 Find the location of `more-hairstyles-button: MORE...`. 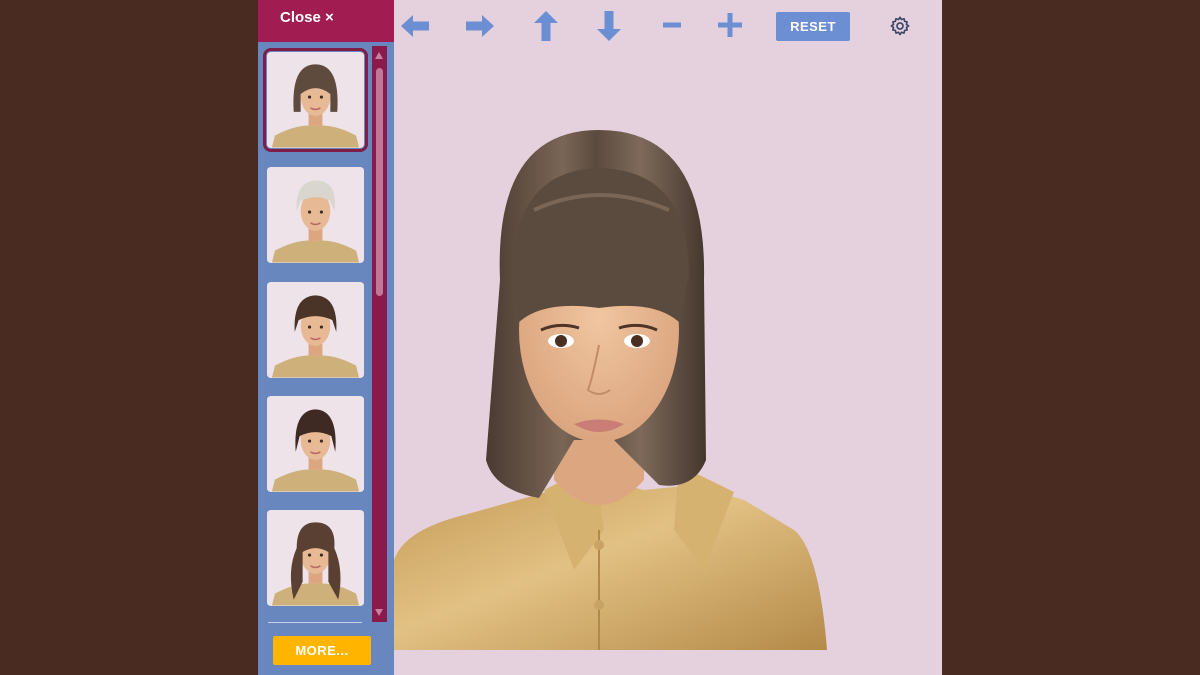

more-hairstyles-button: MORE... is located at coordinates (322, 650).